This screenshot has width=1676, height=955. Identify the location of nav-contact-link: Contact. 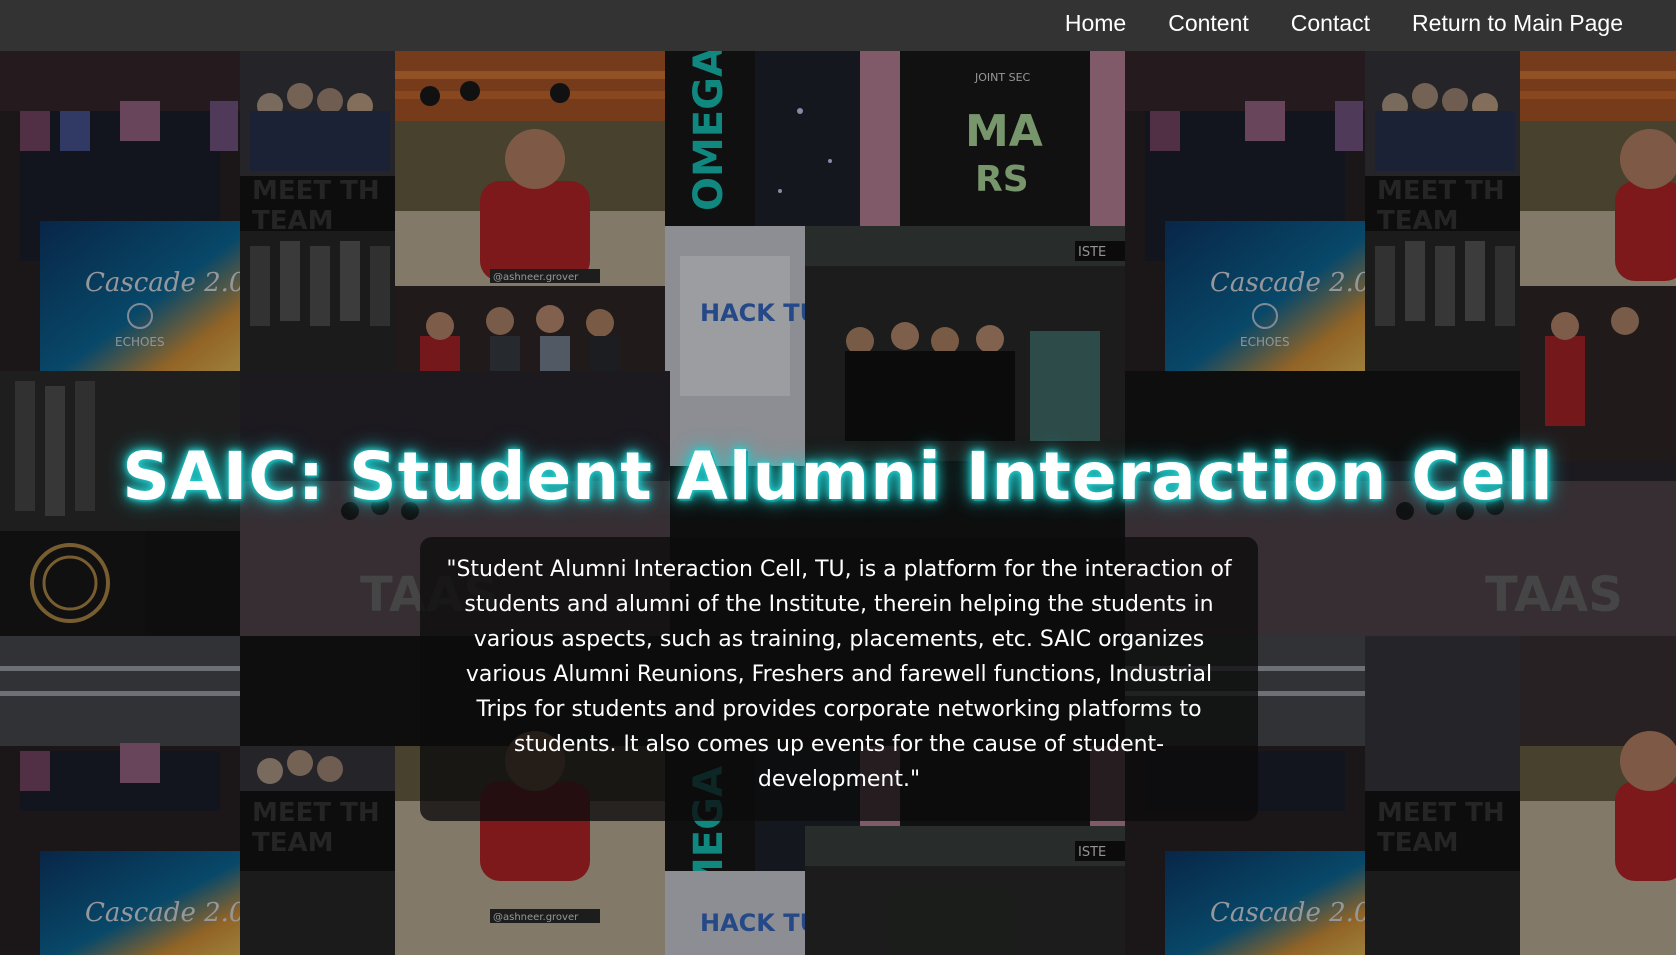
(1330, 23).